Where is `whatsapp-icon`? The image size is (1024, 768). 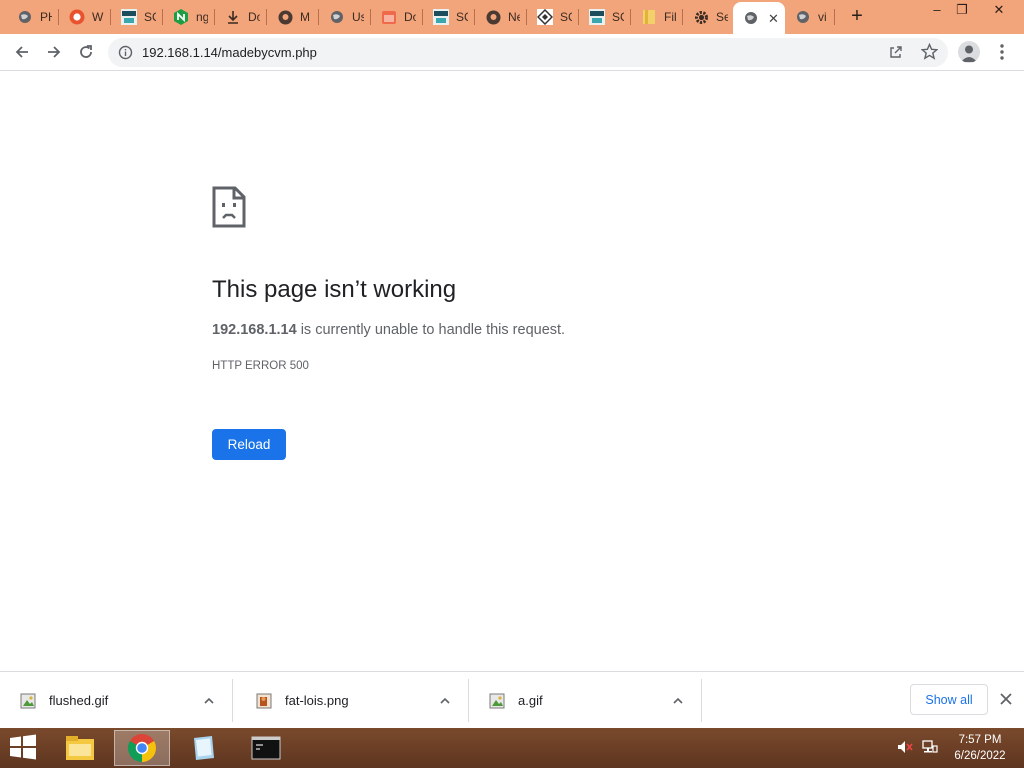
whatsapp-icon is located at coordinates (77, 17).